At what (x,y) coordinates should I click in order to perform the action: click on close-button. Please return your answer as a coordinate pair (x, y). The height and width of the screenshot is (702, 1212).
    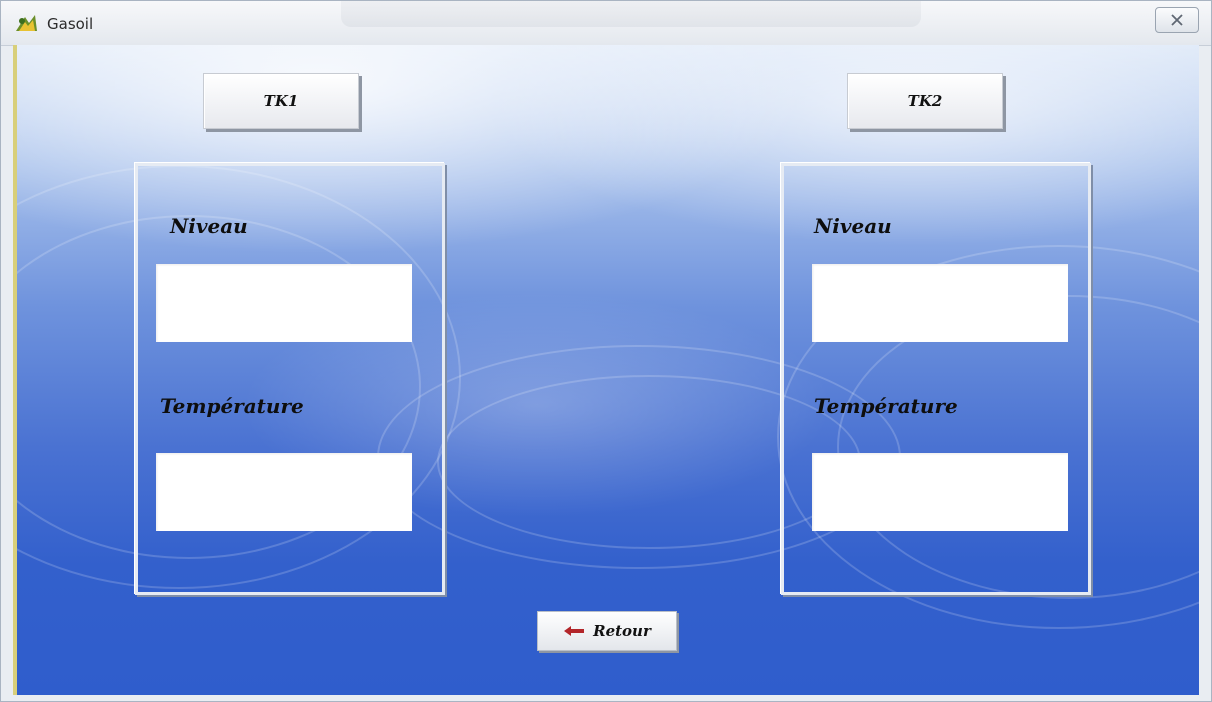
    Looking at the image, I should click on (1177, 20).